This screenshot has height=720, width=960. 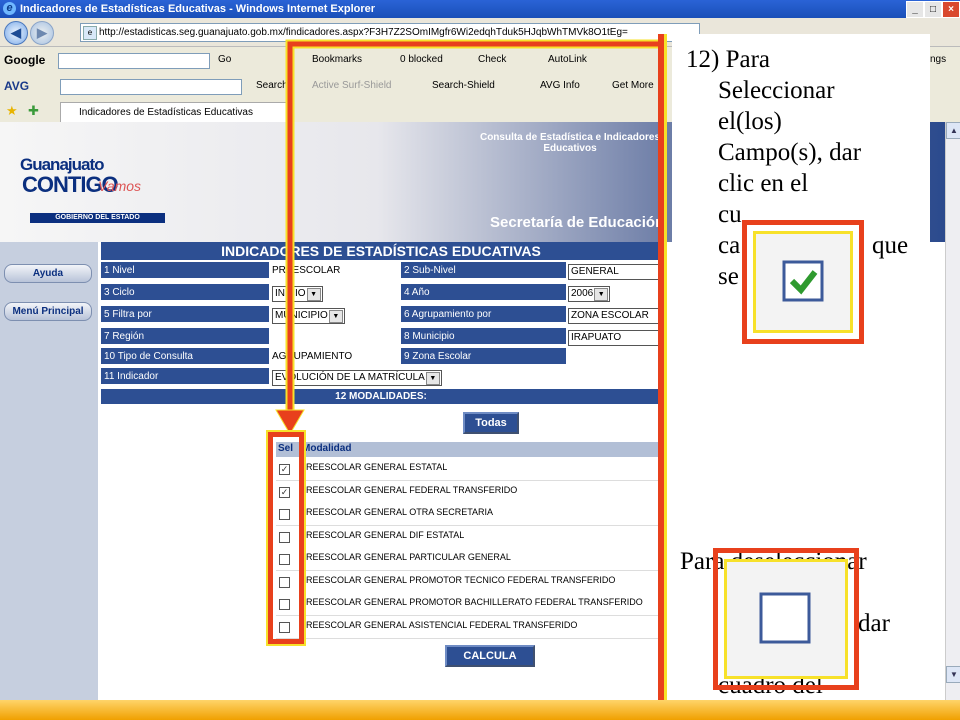 I want to click on modalidad-label: PREESCOLAR GENERAL OTRA SECRETARIA, so click(x=397, y=512).